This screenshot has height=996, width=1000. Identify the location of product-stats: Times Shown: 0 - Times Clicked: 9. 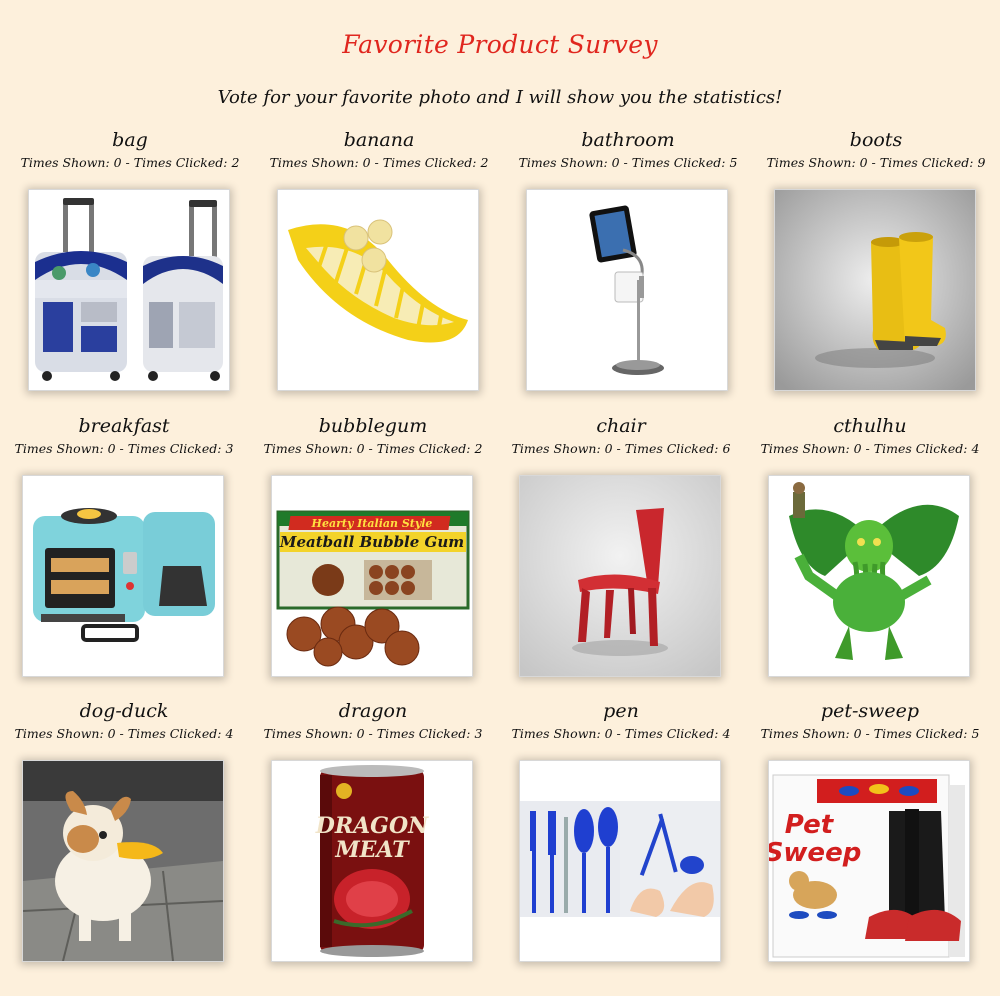
(876, 162).